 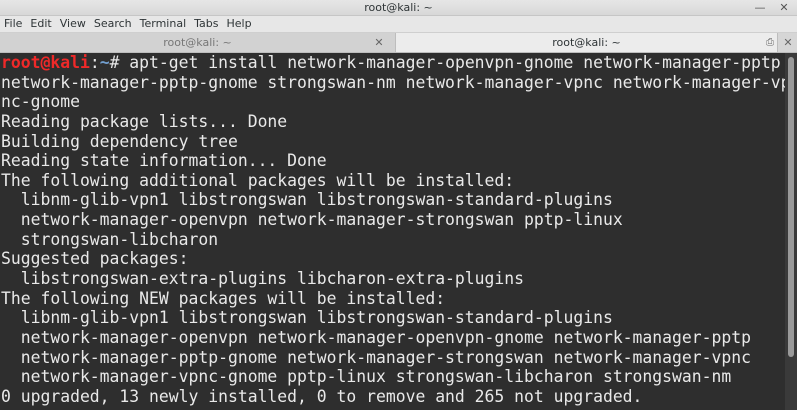 I want to click on tab-2-label: root@kali: ~, so click(x=586, y=42).